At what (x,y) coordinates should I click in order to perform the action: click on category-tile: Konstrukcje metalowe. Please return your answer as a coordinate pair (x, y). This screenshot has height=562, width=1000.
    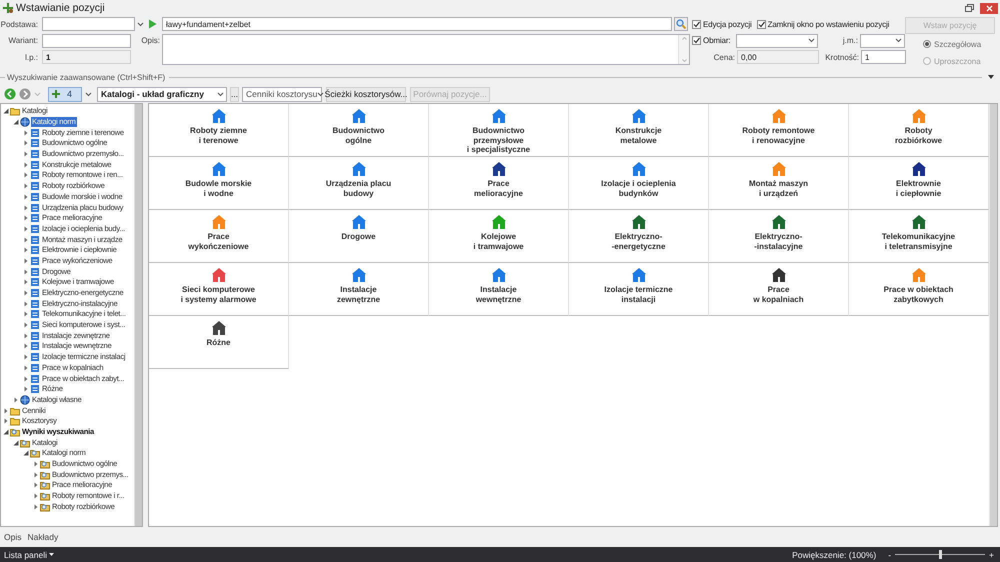
    Looking at the image, I should click on (639, 130).